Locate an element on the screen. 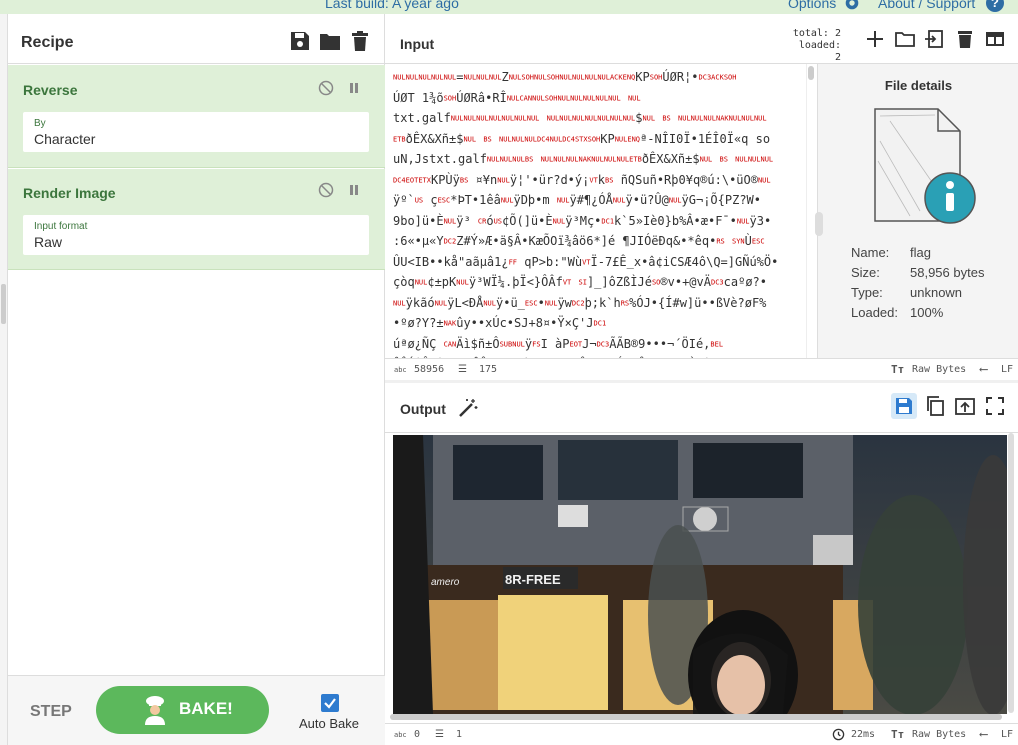 The image size is (1018, 745). input-eol: LF is located at coordinates (1007, 369).